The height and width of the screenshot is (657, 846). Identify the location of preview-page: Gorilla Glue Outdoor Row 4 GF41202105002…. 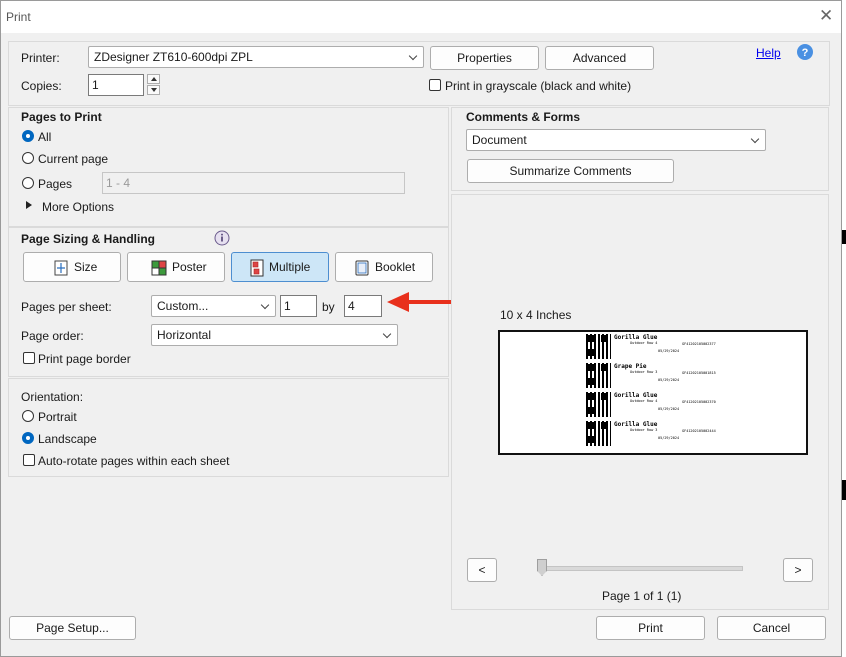
(653, 392).